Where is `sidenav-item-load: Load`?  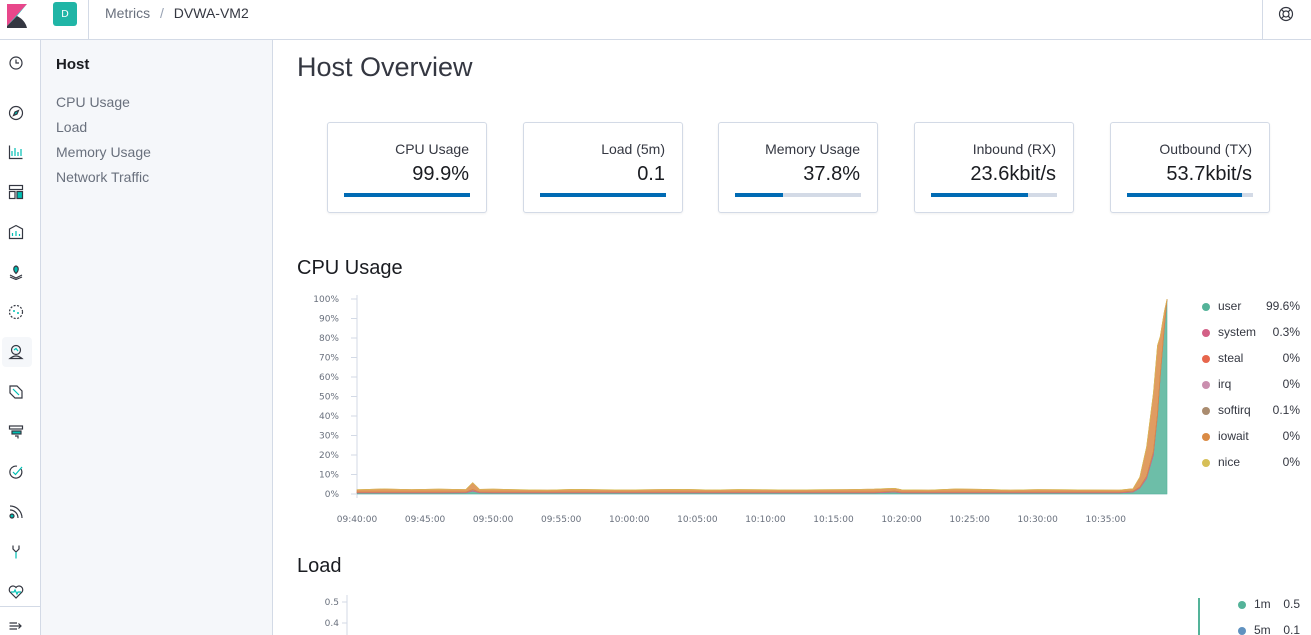 sidenav-item-load: Load is located at coordinates (71, 127).